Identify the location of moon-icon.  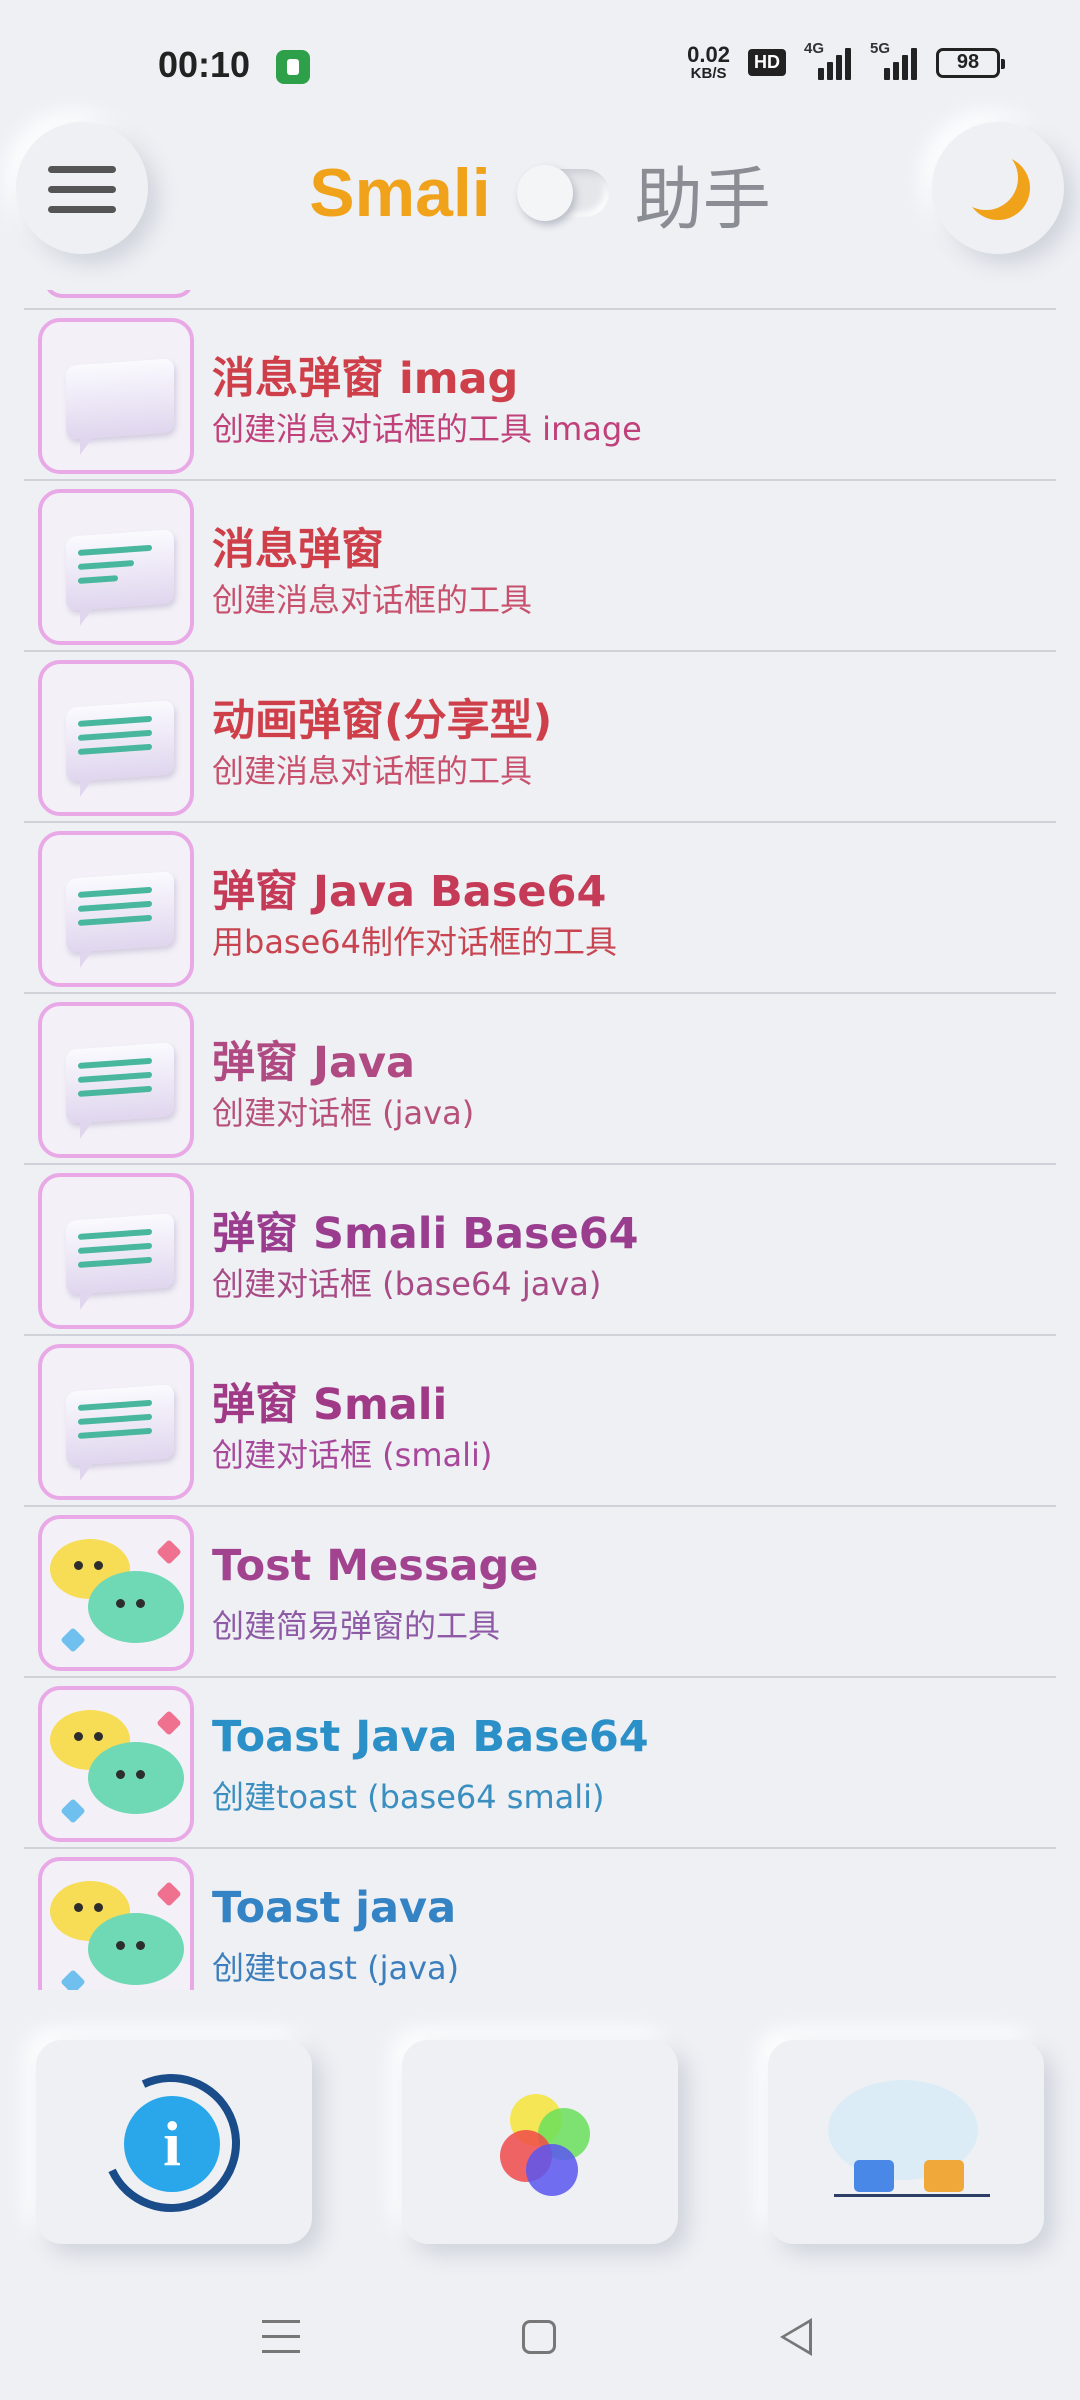
(998, 188).